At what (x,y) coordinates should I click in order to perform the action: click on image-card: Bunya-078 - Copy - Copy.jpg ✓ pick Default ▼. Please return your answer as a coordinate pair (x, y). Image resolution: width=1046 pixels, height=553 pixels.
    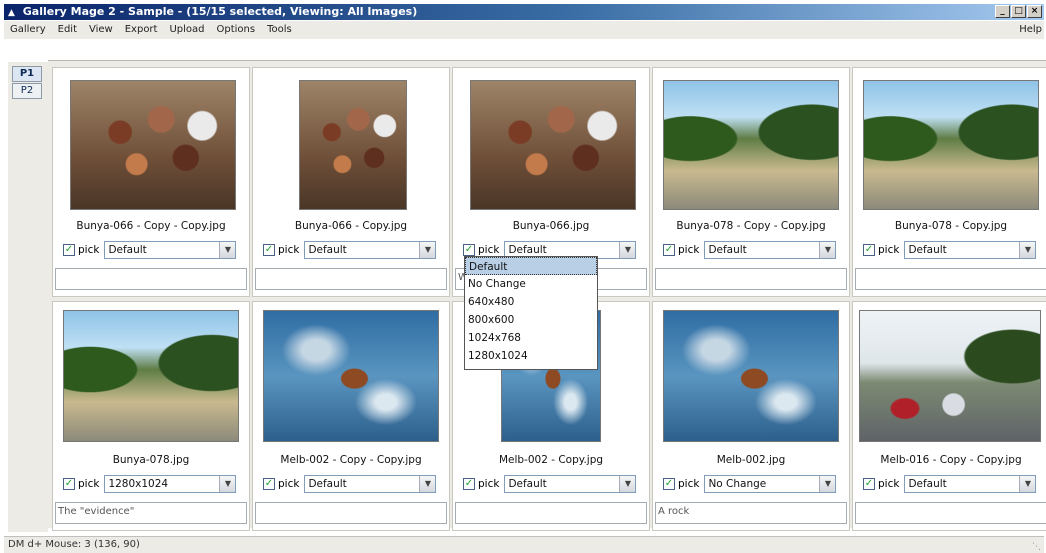
    Looking at the image, I should click on (751, 182).